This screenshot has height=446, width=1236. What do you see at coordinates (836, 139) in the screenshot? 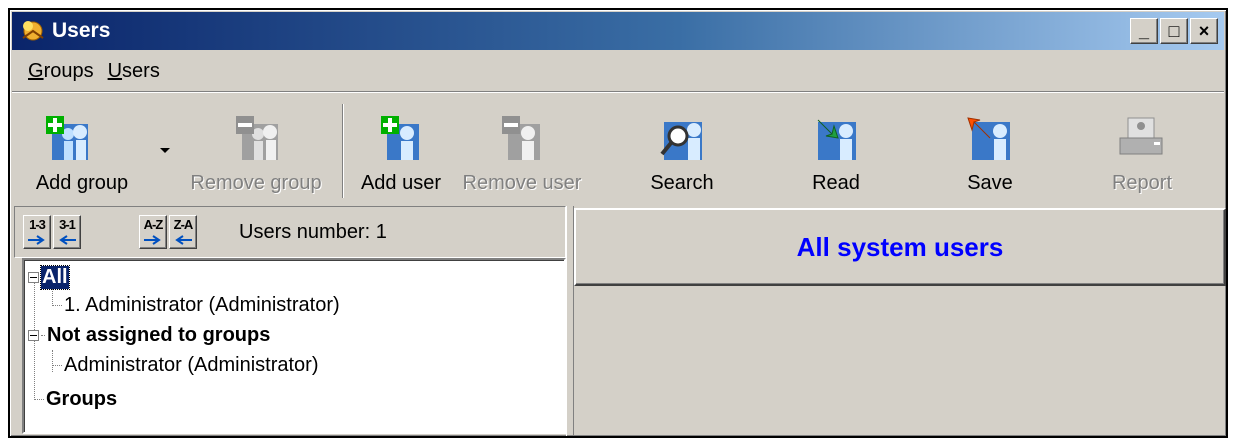
I see `read-icon` at bounding box center [836, 139].